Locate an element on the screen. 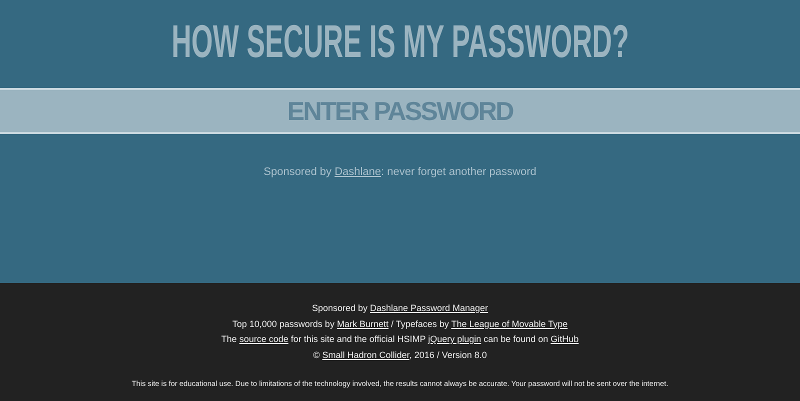  link: Small Hadron Collider is located at coordinates (366, 355).